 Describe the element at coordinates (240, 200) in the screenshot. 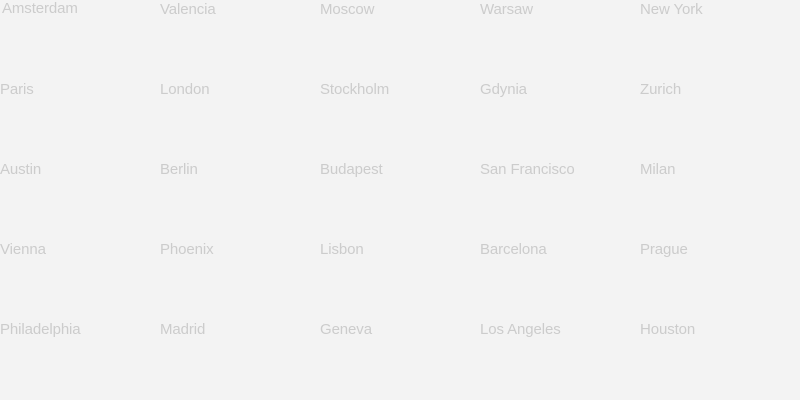

I see `city-cell-berlin: Berlin` at that location.